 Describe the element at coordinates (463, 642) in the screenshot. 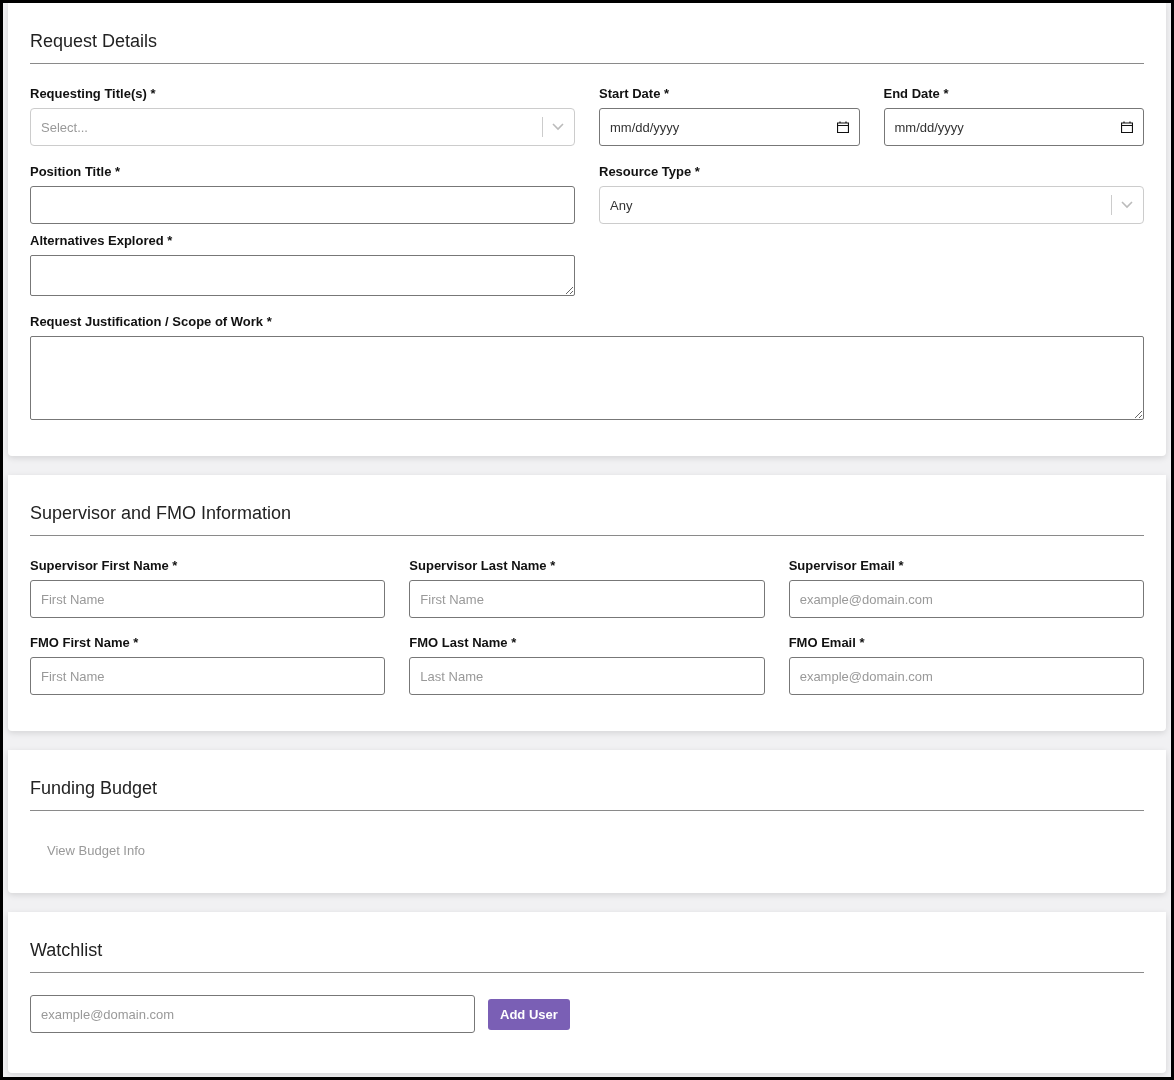

I see `field-label: FMO Last Name *` at that location.